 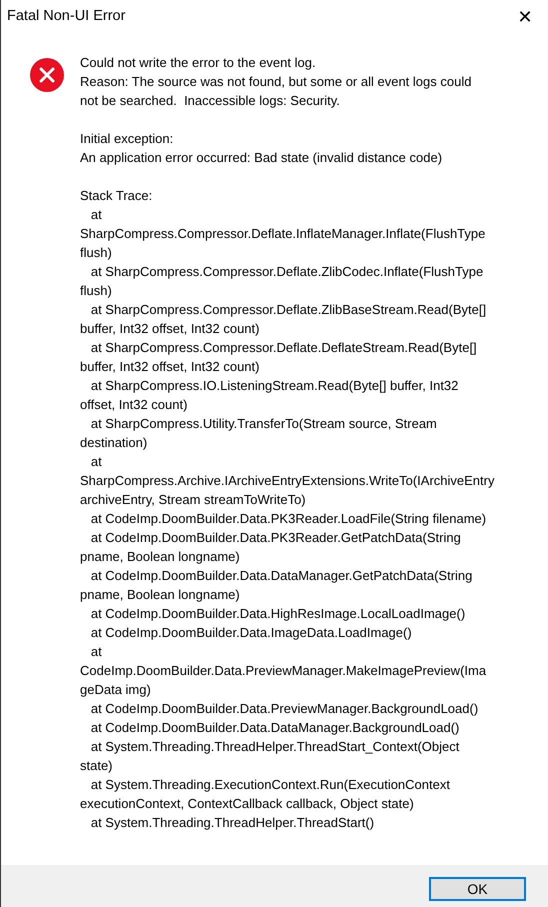 I want to click on error-icon, so click(x=47, y=75).